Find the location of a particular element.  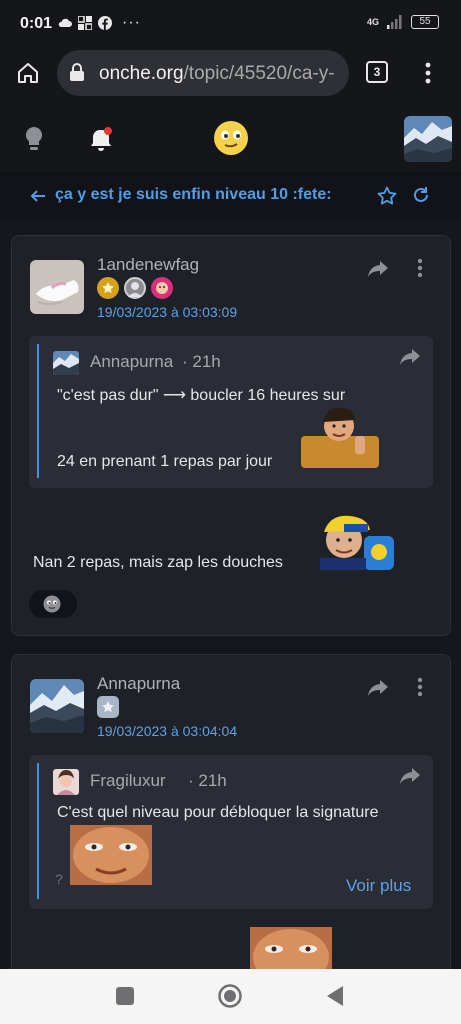

tab-switcher-button: 3 is located at coordinates (377, 72).